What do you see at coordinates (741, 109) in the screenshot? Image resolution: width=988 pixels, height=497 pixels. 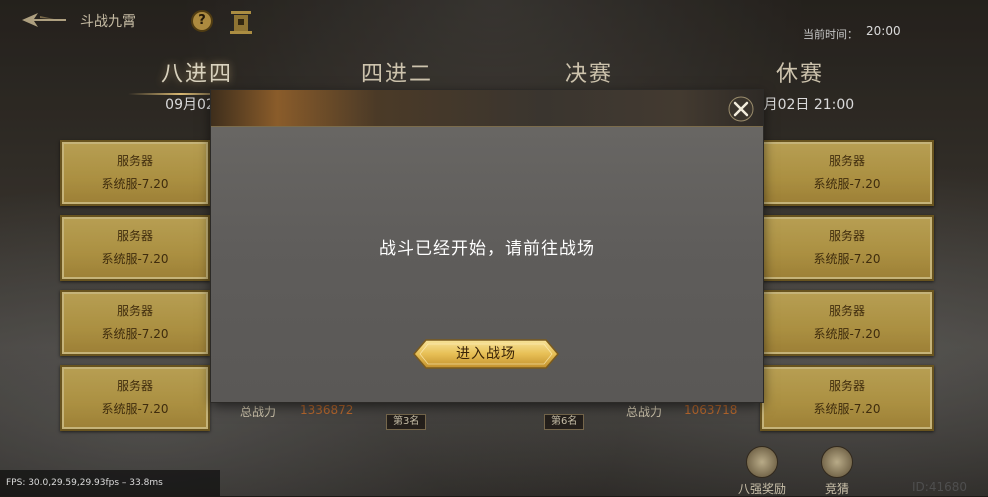 I see `close-icon` at bounding box center [741, 109].